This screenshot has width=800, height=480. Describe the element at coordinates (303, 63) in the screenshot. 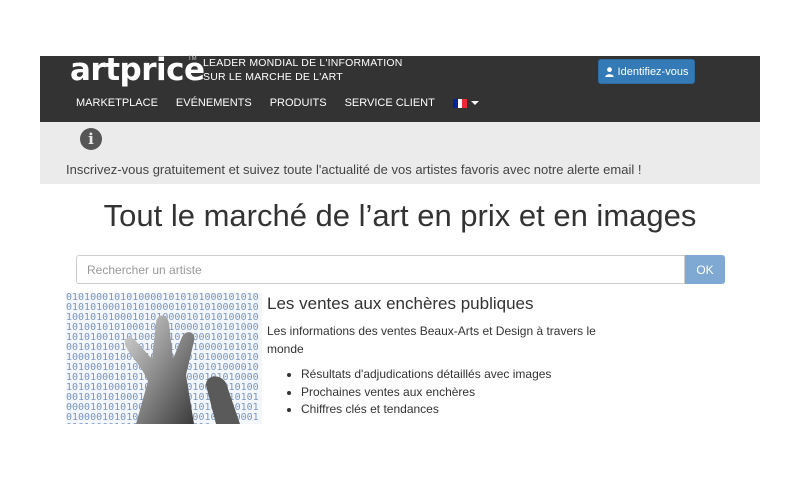

I see `tagline-line-1: LEADER MONDIAL DE L'INFORMATION` at that location.